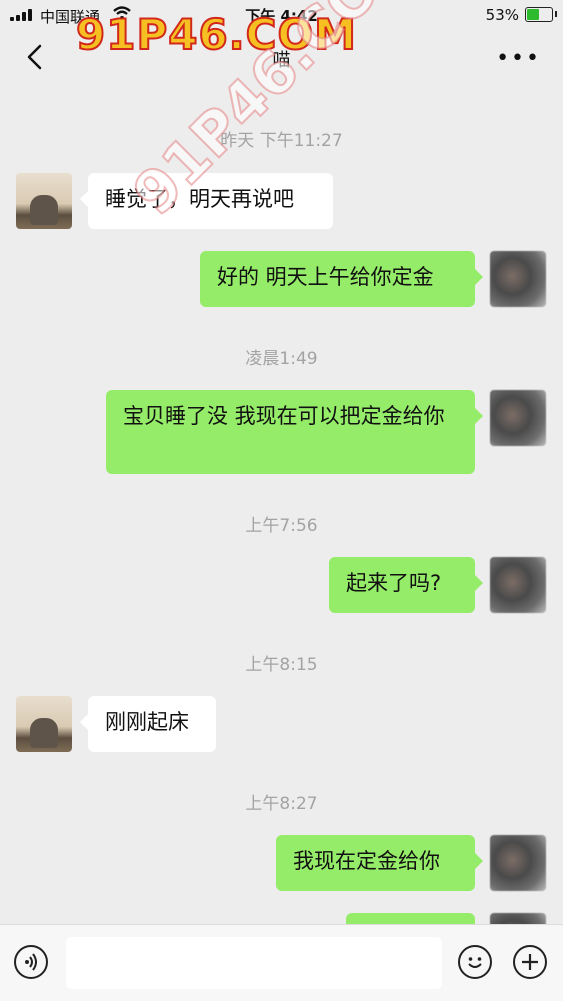 The width and height of the screenshot is (563, 1001). What do you see at coordinates (281, 359) in the screenshot?
I see `timestamp: 凌晨1:49` at bounding box center [281, 359].